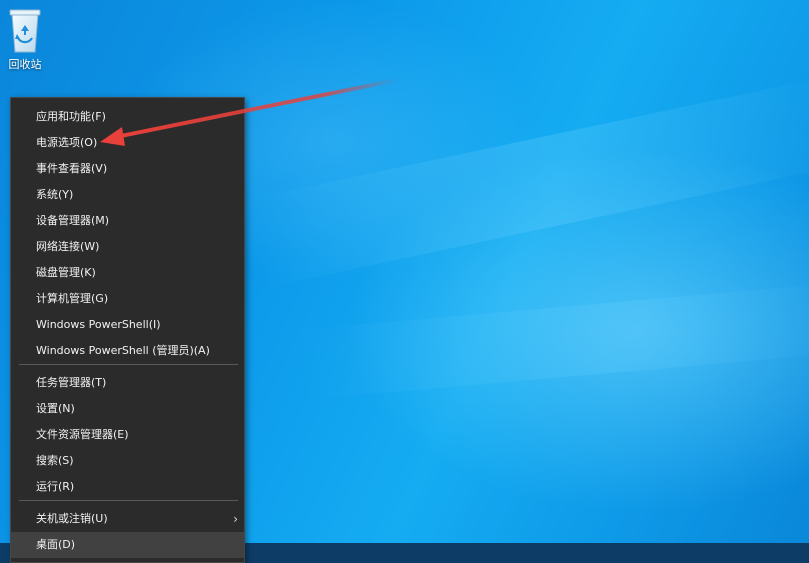 Image resolution: width=809 pixels, height=563 pixels. Describe the element at coordinates (127, 351) in the screenshot. I see `menu-item-windows-powershell-admin: Windows PowerShell (管理员)(A)` at that location.